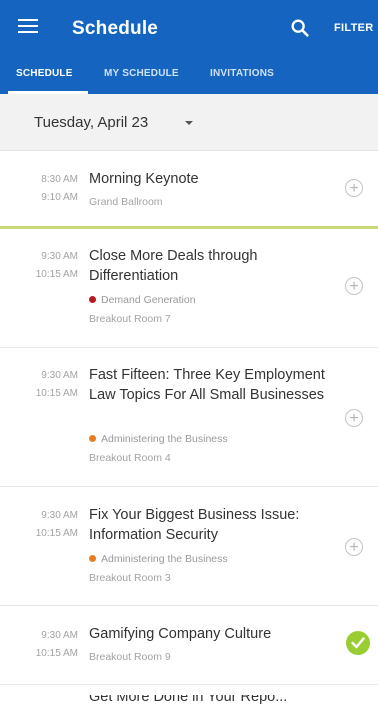 This screenshot has width=378, height=707. What do you see at coordinates (130, 319) in the screenshot?
I see `session-room: Breakout Room 7` at bounding box center [130, 319].